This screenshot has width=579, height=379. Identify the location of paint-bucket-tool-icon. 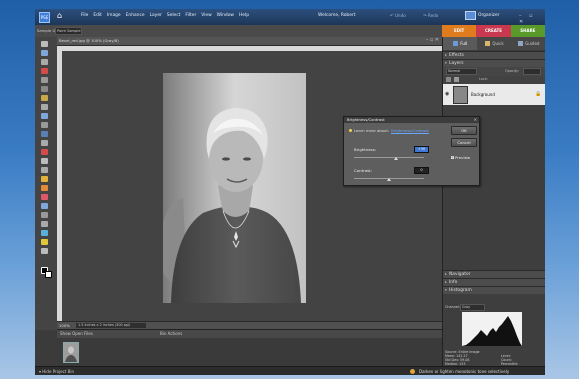
(44, 206).